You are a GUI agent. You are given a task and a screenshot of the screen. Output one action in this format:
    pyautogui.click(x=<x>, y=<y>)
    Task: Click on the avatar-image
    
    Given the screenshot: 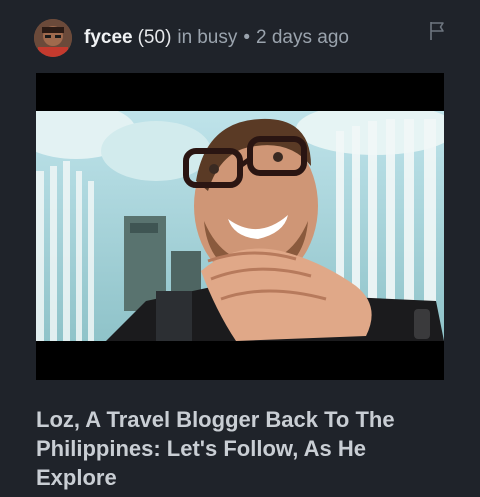 What is the action you would take?
    pyautogui.click(x=53, y=38)
    